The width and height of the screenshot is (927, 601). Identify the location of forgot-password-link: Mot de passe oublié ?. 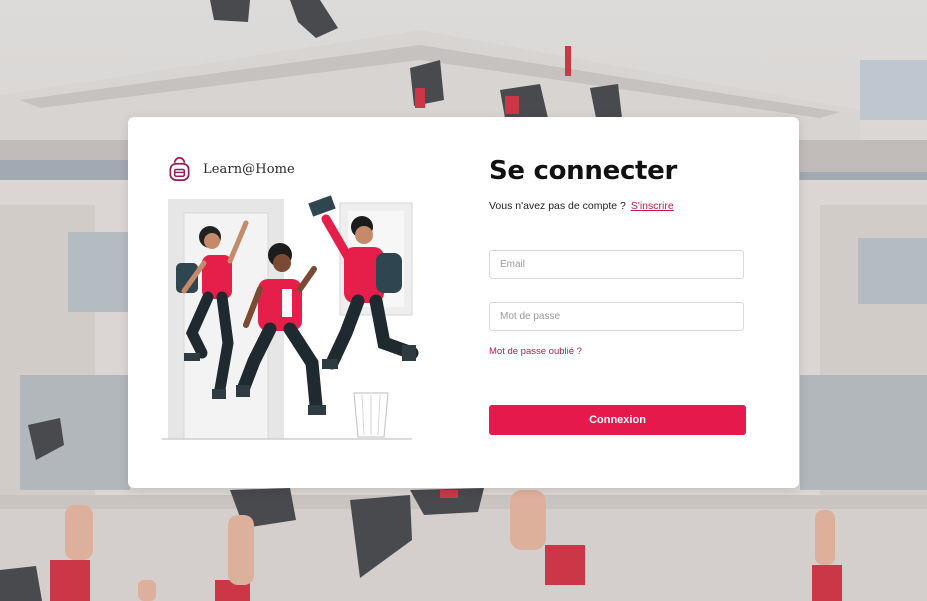
(535, 351).